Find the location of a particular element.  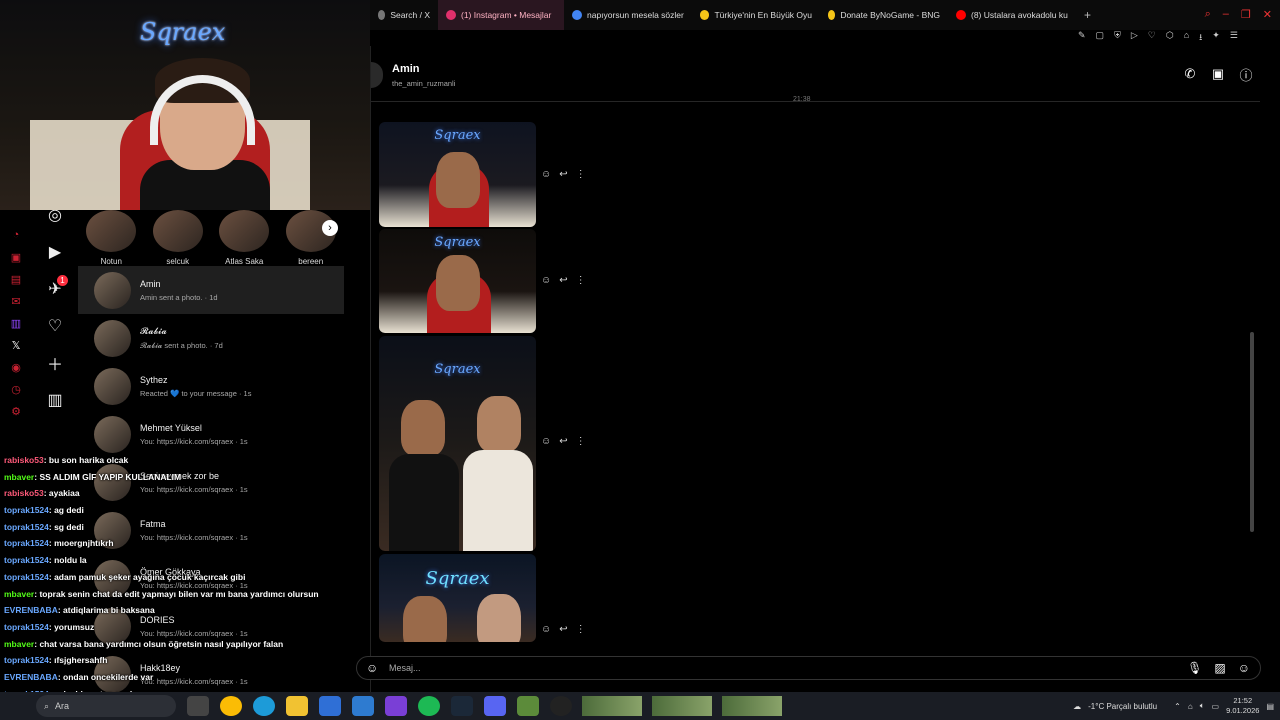

battery-icon: ▭ is located at coordinates (1216, 706).